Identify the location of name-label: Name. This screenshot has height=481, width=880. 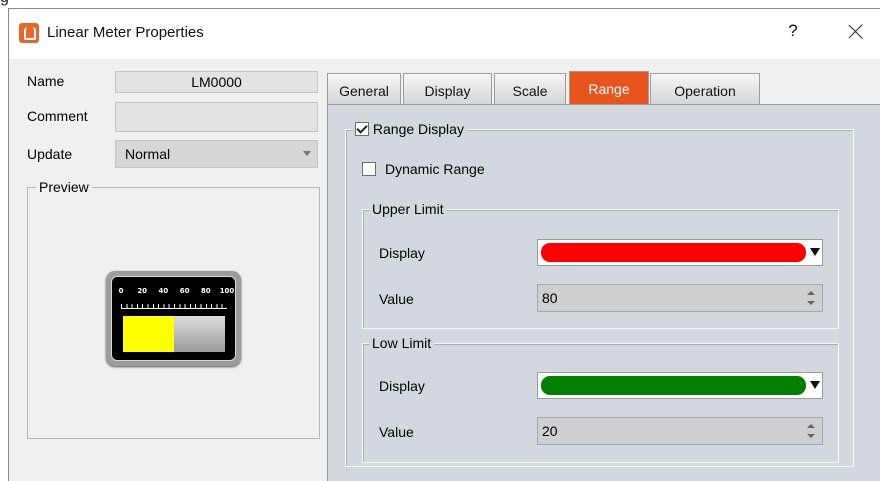
(46, 81).